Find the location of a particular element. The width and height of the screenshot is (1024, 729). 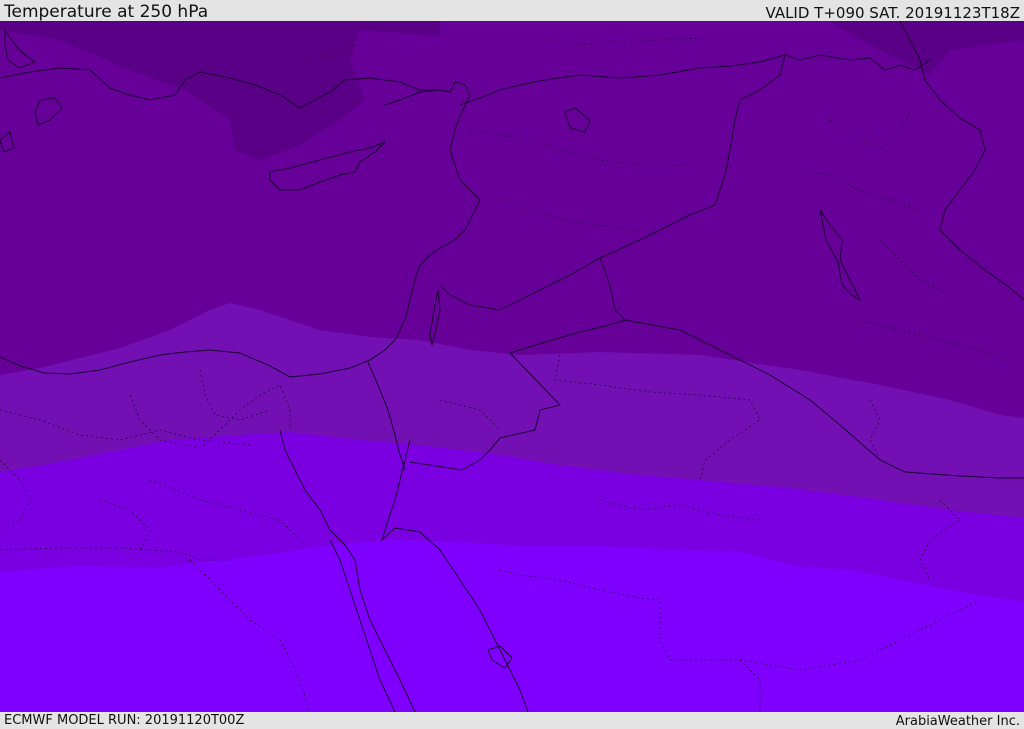

valid-time: VALID T+090 SAT. 20191123T18Z is located at coordinates (892, 13).